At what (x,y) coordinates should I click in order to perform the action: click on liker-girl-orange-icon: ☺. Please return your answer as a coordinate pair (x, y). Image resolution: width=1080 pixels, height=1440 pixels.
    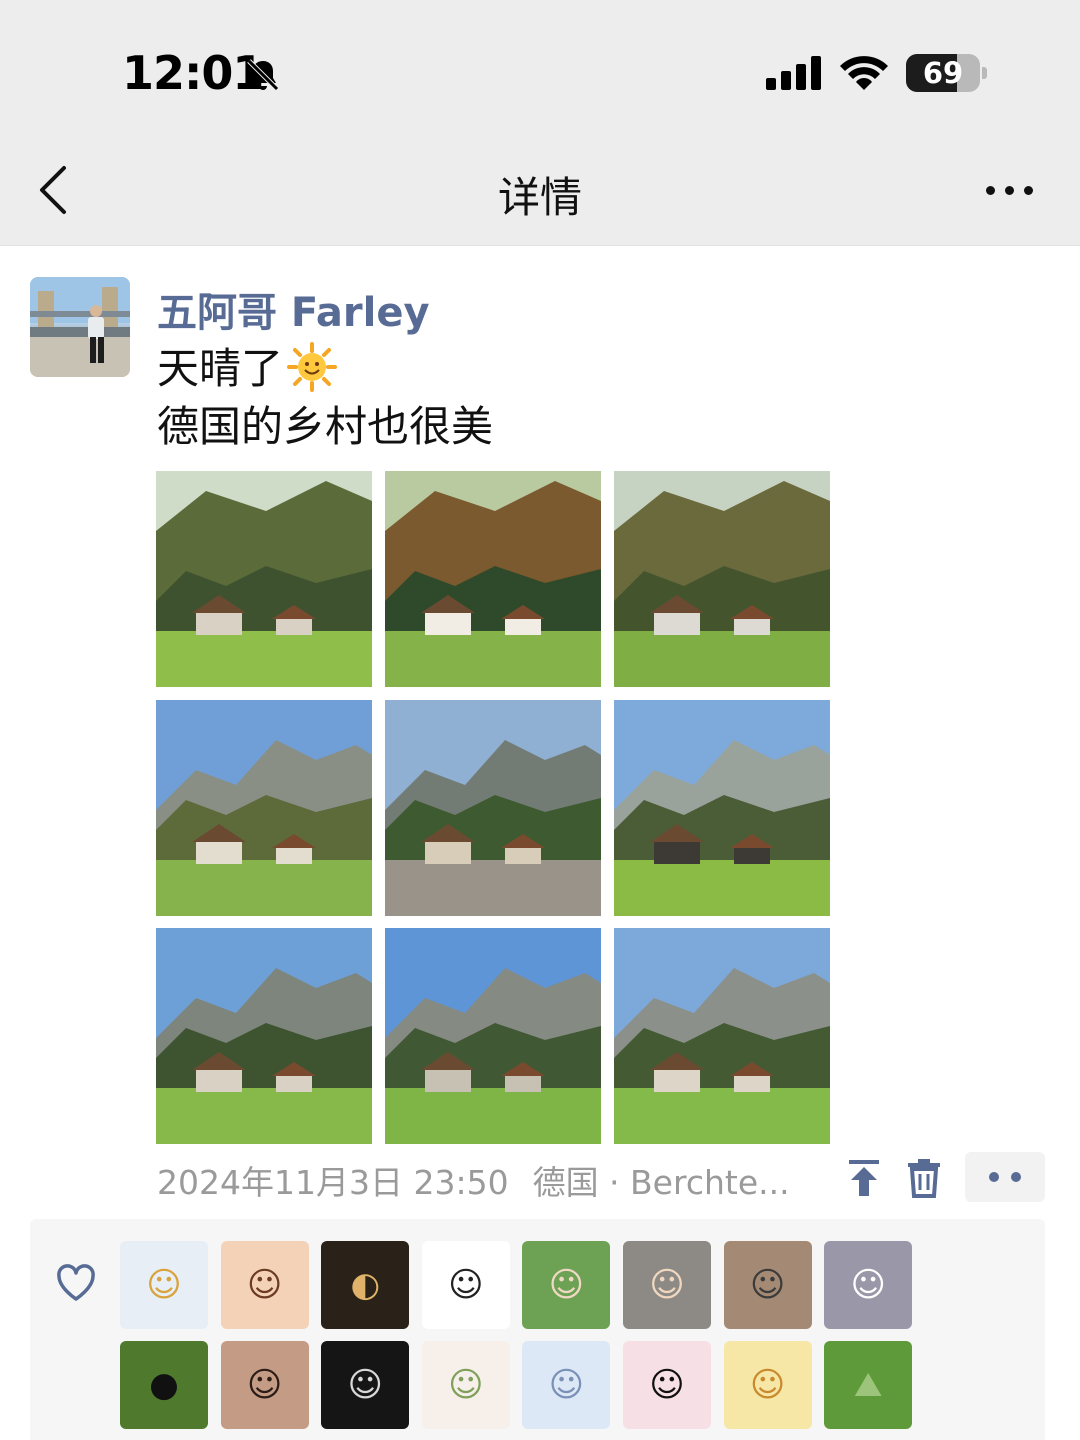
    Looking at the image, I should click on (264, 1285).